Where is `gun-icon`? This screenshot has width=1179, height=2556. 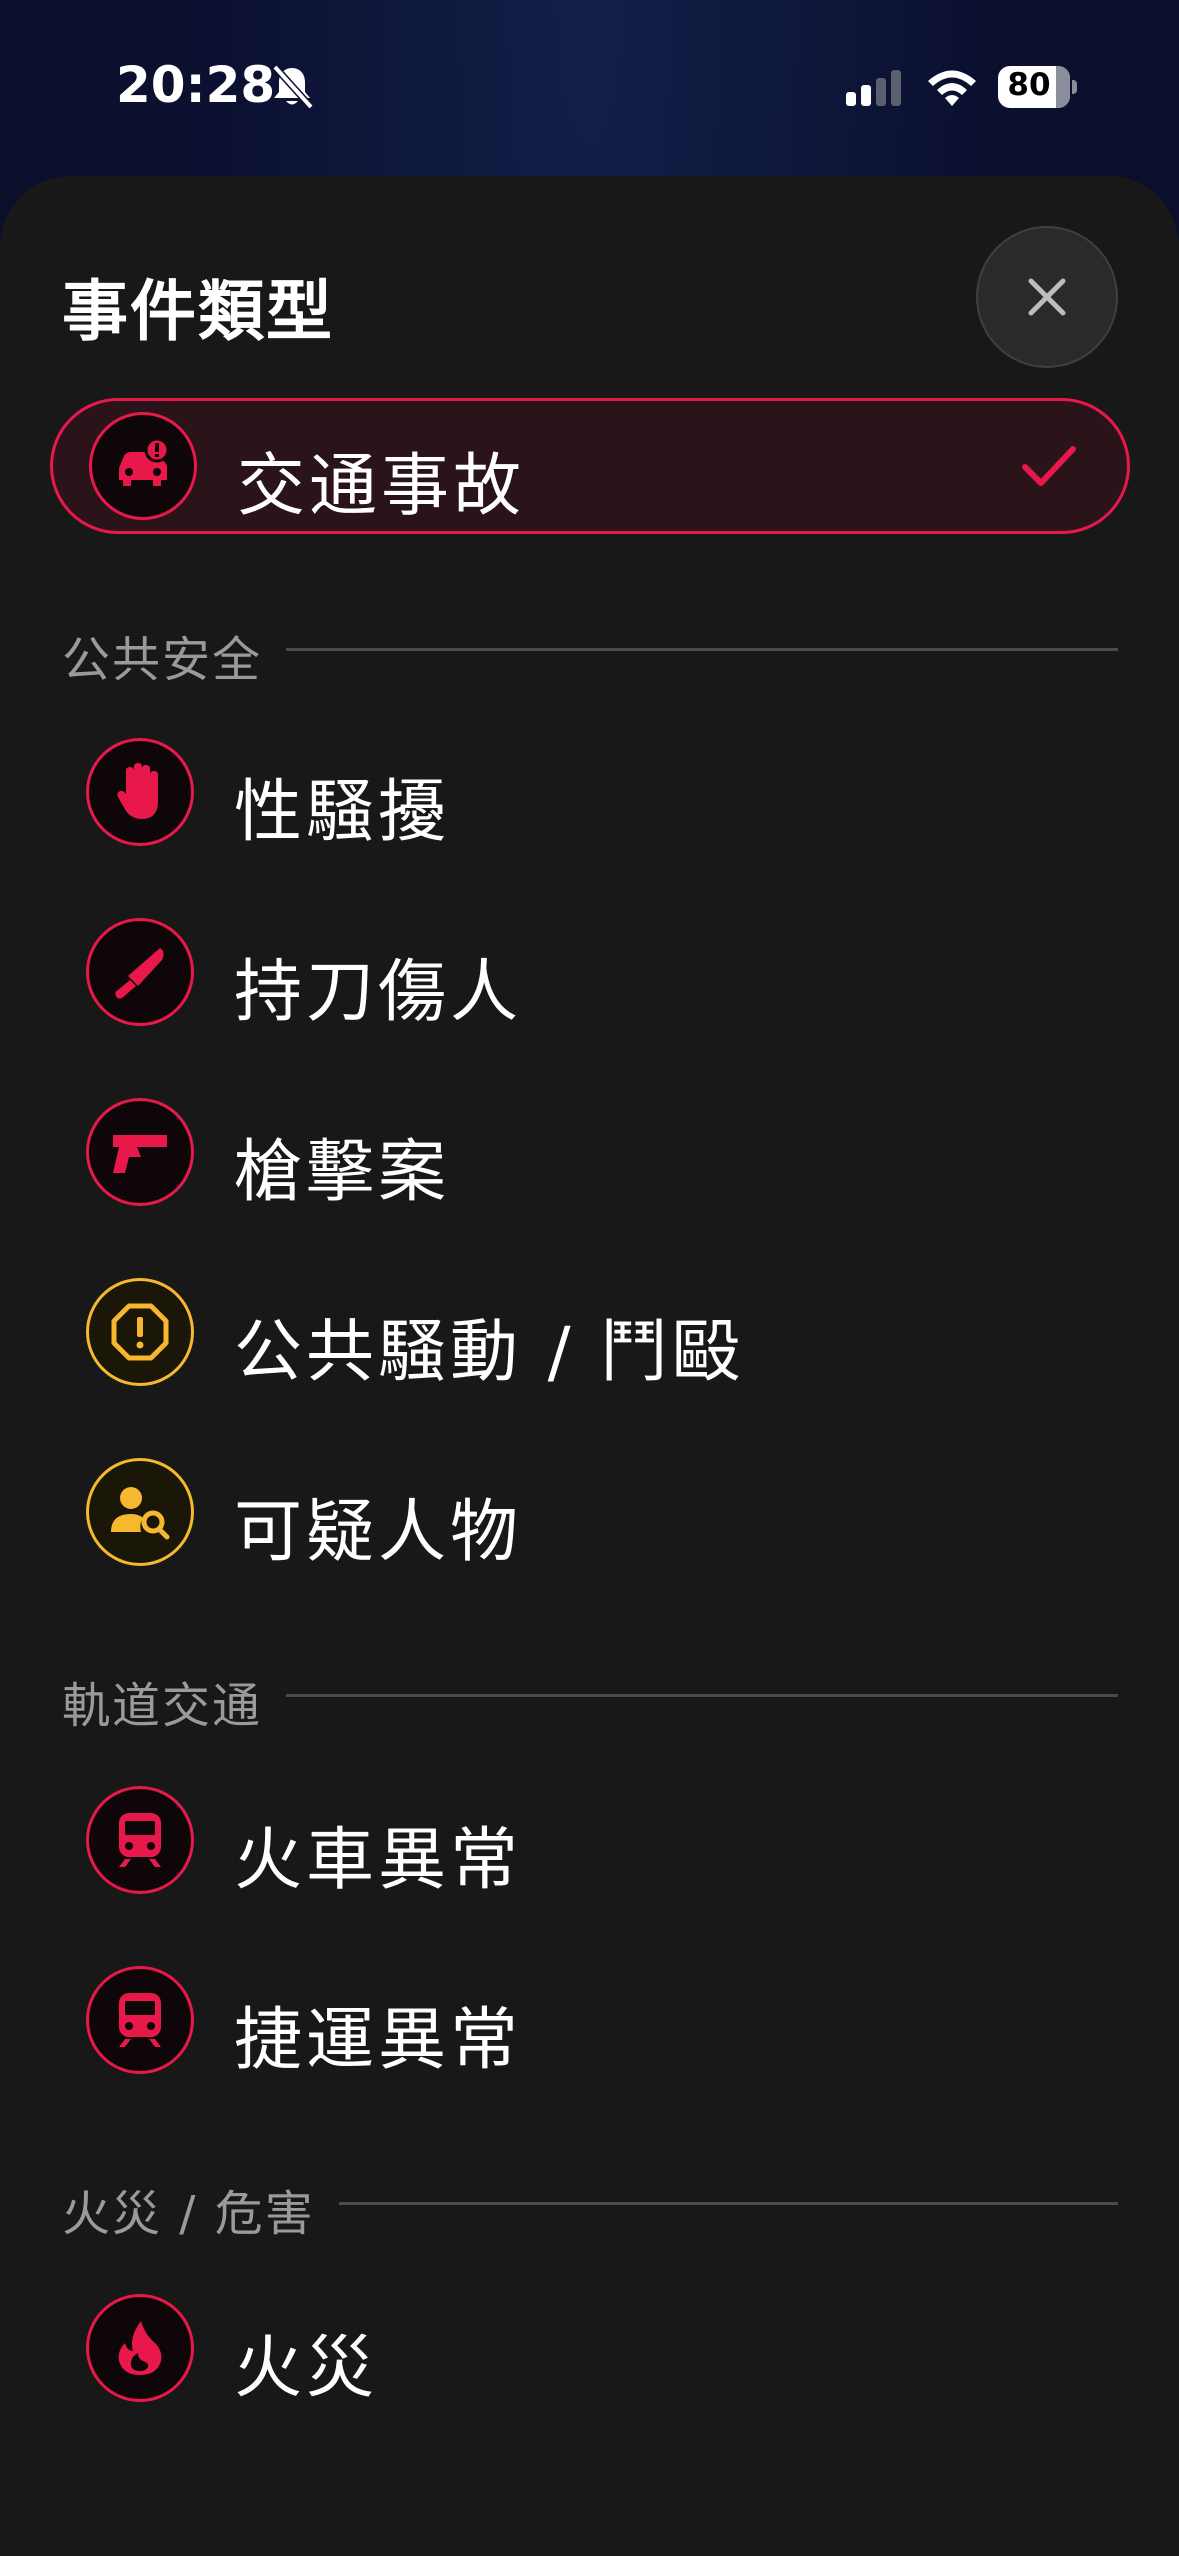 gun-icon is located at coordinates (140, 1154).